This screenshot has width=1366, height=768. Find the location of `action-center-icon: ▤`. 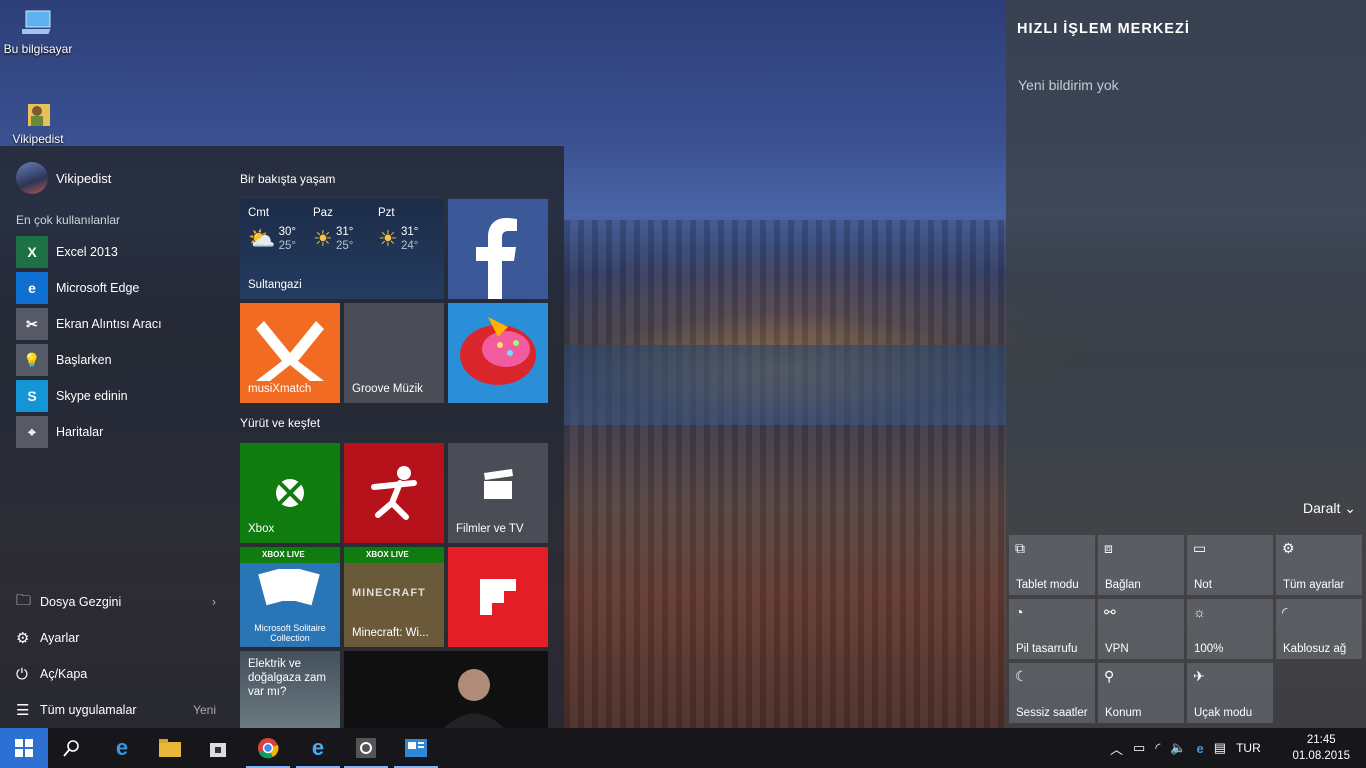

action-center-icon: ▤ is located at coordinates (1220, 748).